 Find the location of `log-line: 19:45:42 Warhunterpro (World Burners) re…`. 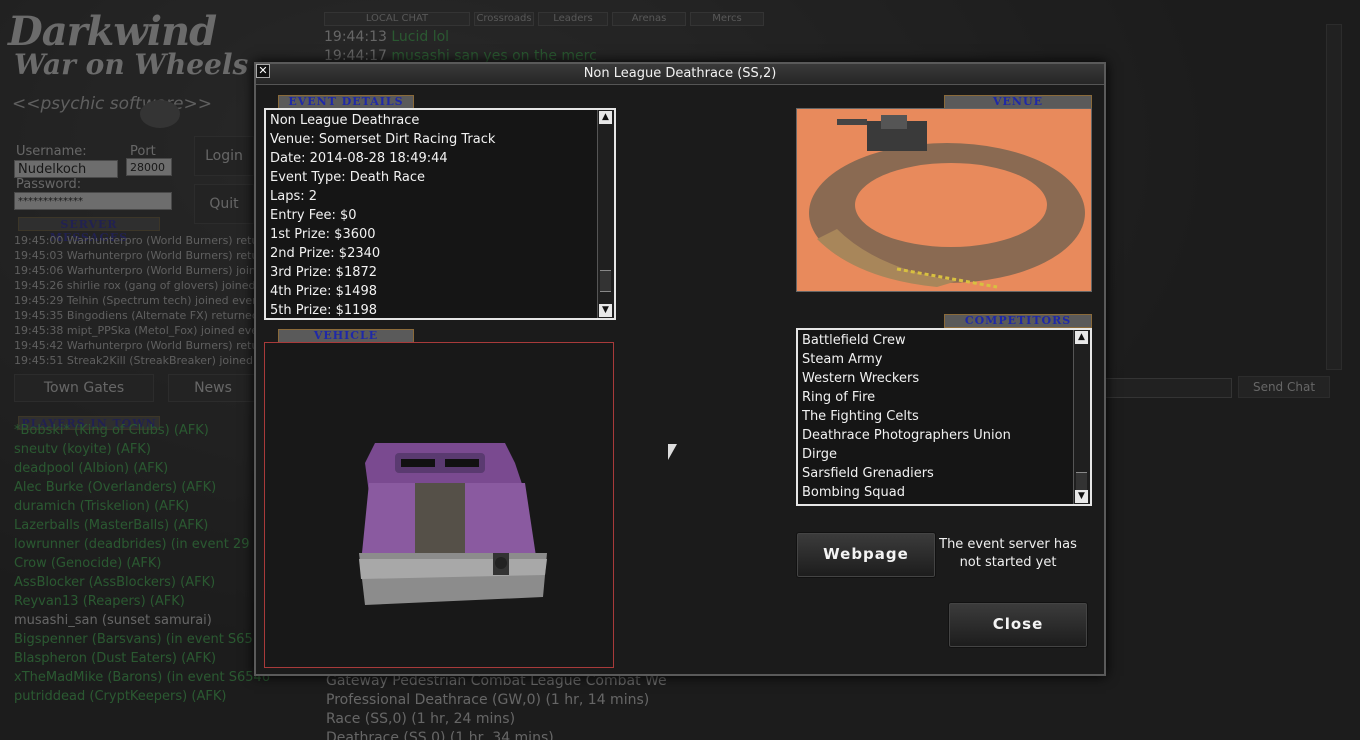

log-line: 19:45:42 Warhunterpro (World Burners) re… is located at coordinates (136, 345).